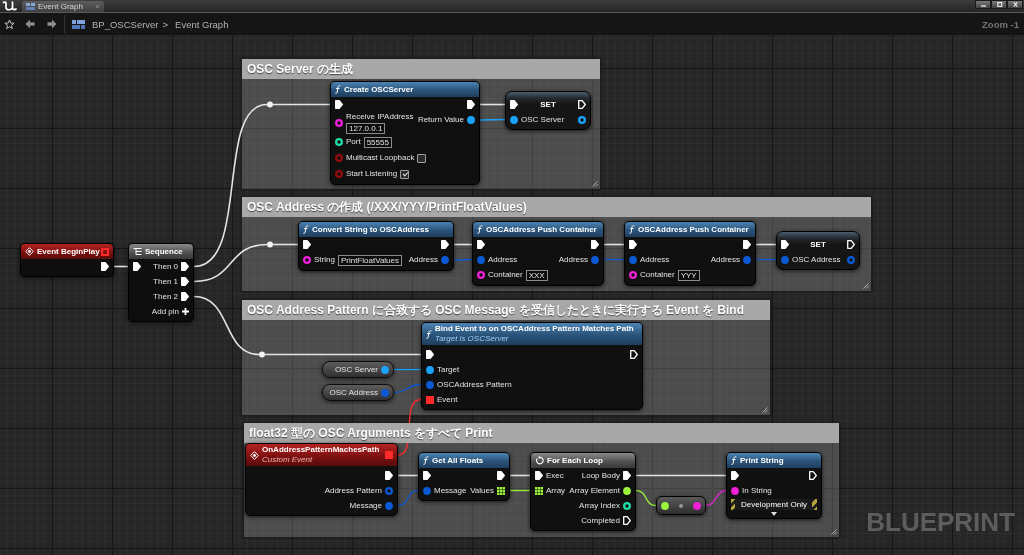 Image resolution: width=1024 pixels, height=555 pixels. Describe the element at coordinates (536, 275) in the screenshot. I see `text-field: XXX` at that location.